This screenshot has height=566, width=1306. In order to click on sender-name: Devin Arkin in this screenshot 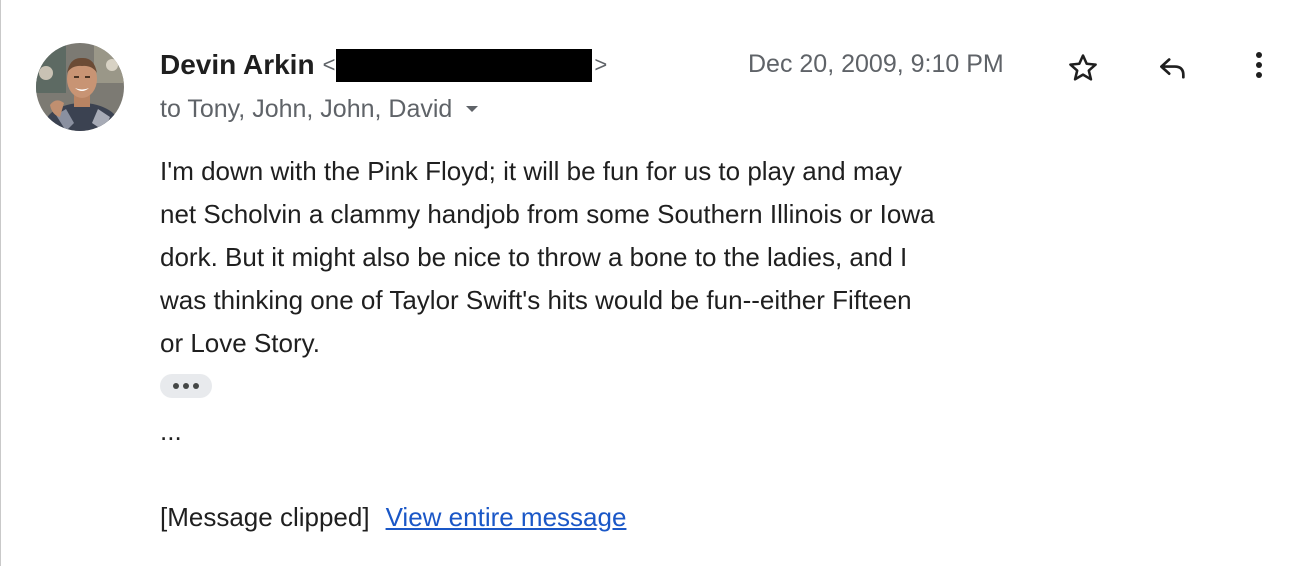, I will do `click(237, 65)`.